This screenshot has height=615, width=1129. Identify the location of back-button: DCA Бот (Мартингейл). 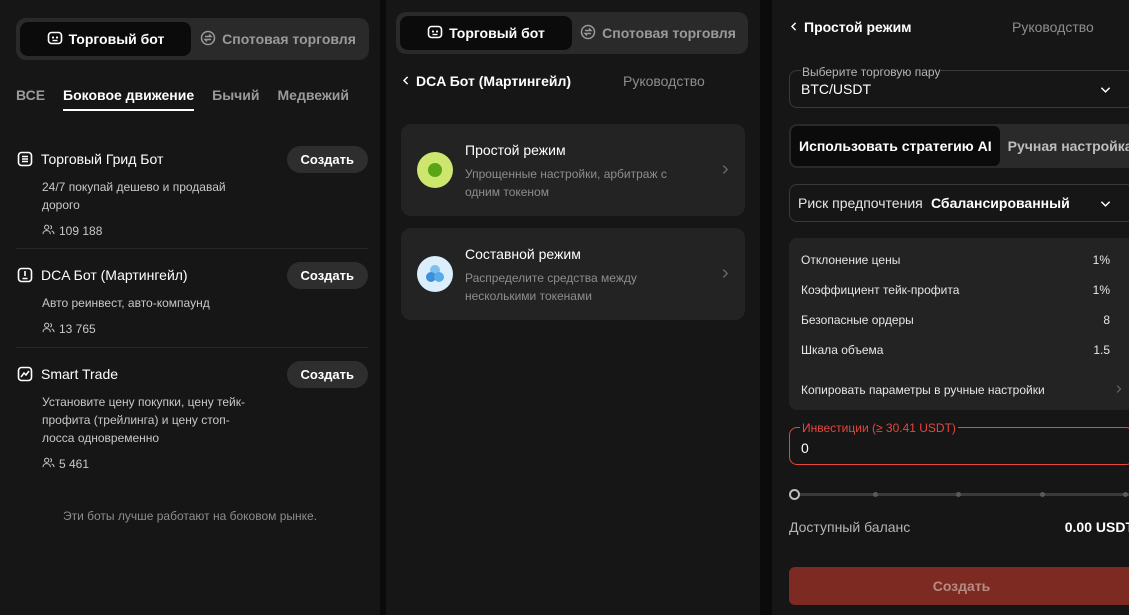
(486, 81).